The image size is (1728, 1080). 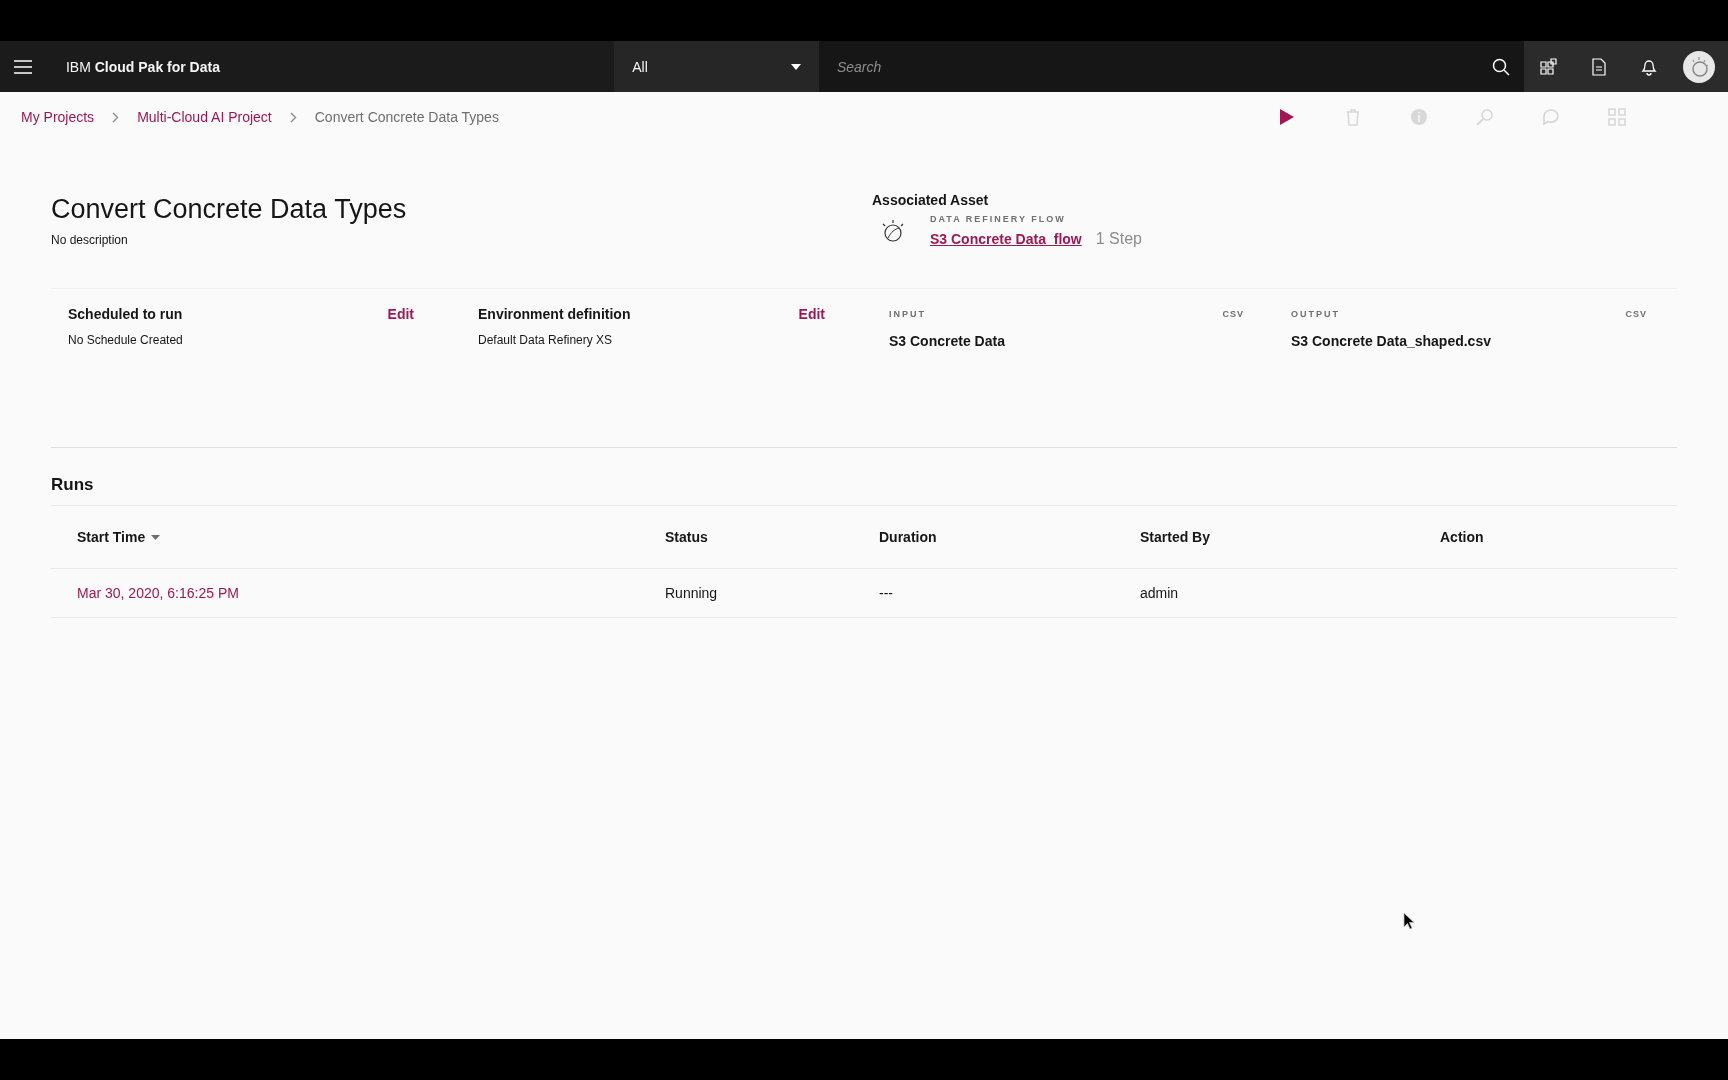 What do you see at coordinates (143, 66) in the screenshot?
I see `product-name: IBM Cloud Pak for Data` at bounding box center [143, 66].